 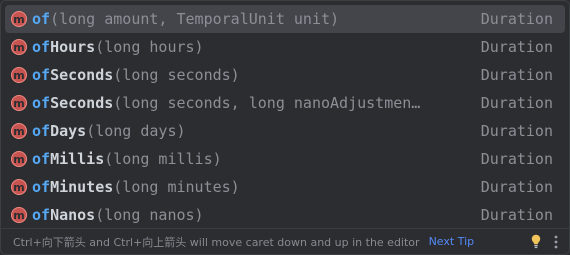 What do you see at coordinates (452, 241) in the screenshot?
I see `next-tip-link: Next Tip` at bounding box center [452, 241].